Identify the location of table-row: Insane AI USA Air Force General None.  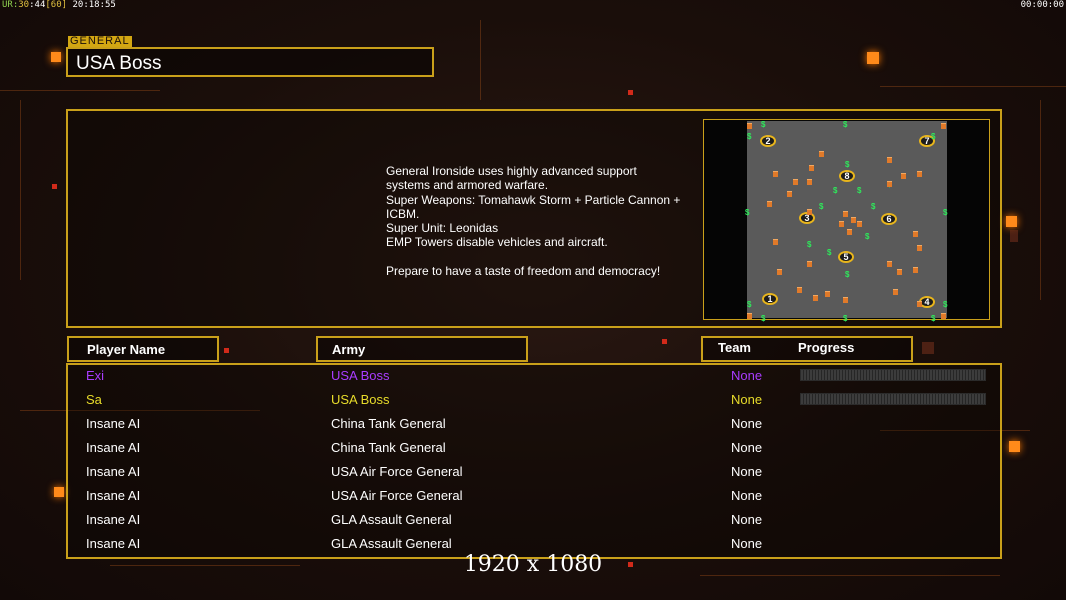
(534, 498).